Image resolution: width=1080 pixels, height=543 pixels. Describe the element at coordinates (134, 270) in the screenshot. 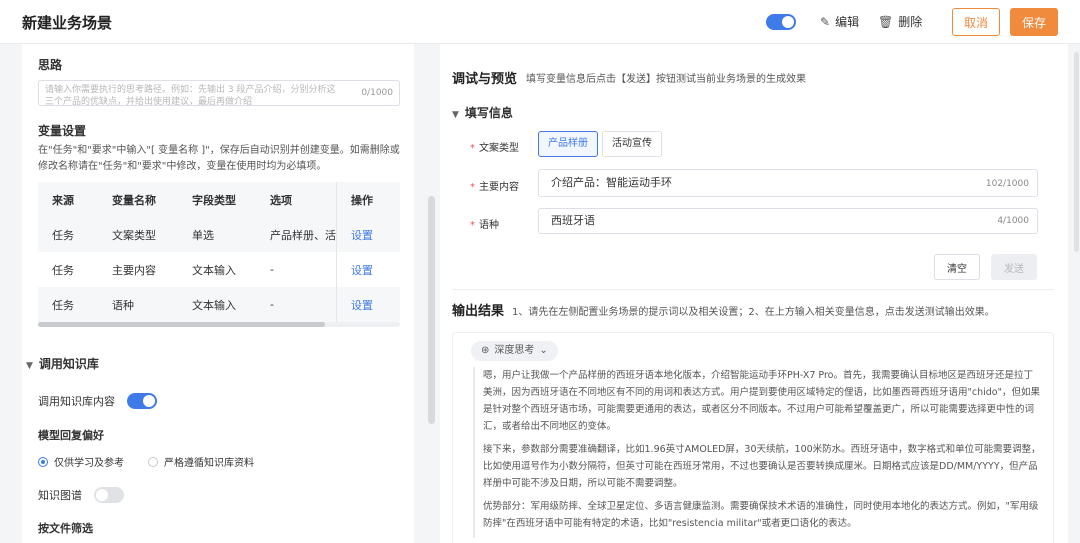

I see `cell-name: 主要内容` at that location.